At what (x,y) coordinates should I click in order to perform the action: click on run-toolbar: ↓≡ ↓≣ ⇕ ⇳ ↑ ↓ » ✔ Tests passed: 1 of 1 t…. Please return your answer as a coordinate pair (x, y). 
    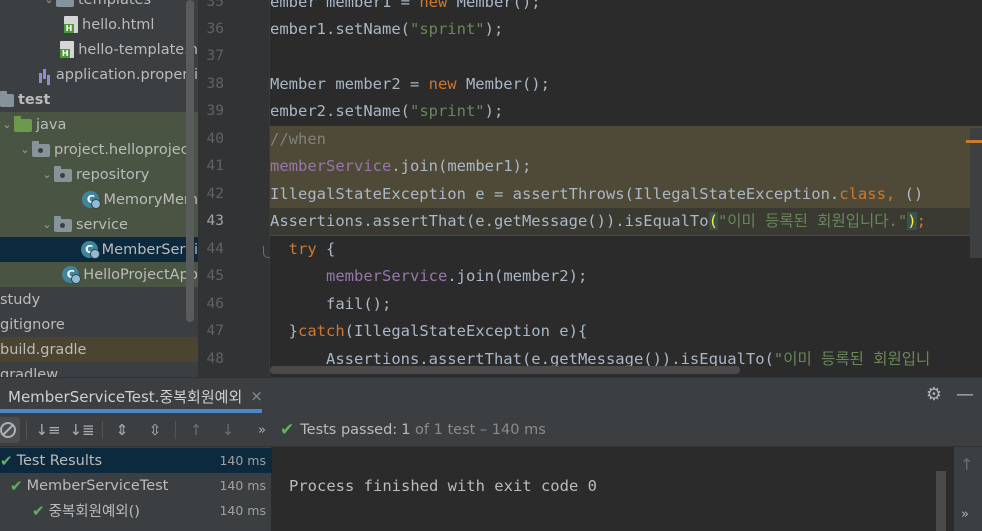
    Looking at the image, I should click on (491, 430).